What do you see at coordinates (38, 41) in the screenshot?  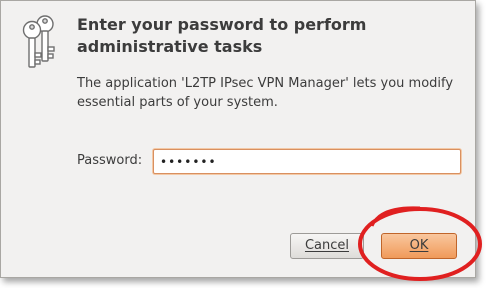 I see `keys-icon` at bounding box center [38, 41].